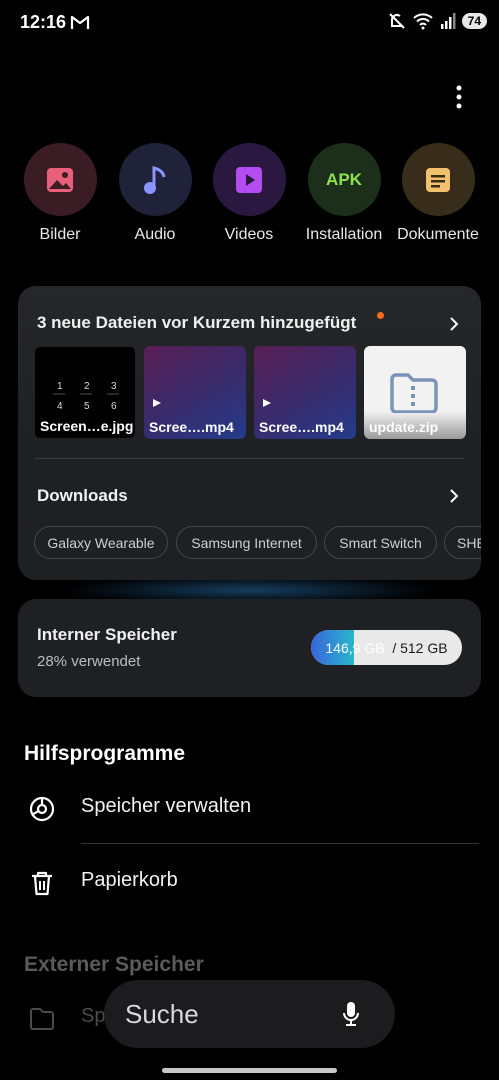  Describe the element at coordinates (60, 179) in the screenshot. I see `image-icon` at that location.